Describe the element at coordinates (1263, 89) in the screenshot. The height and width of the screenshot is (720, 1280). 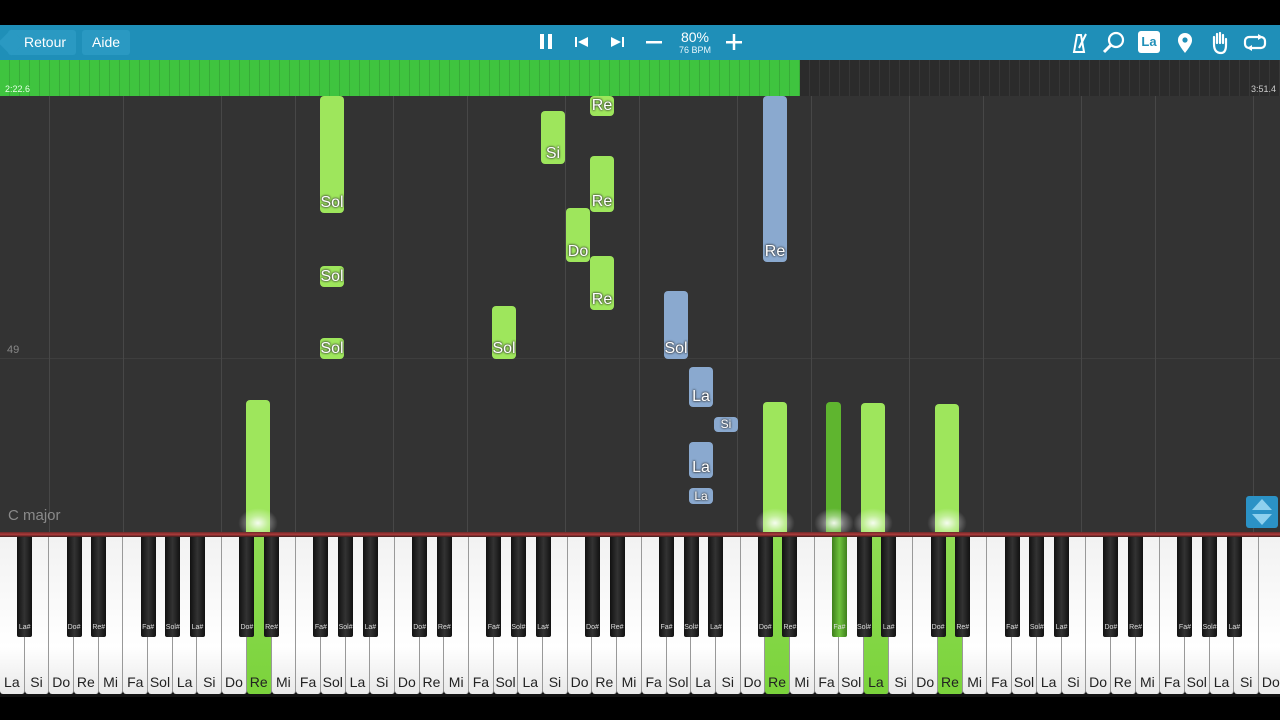
I see `total-time: 3:51.4` at that location.